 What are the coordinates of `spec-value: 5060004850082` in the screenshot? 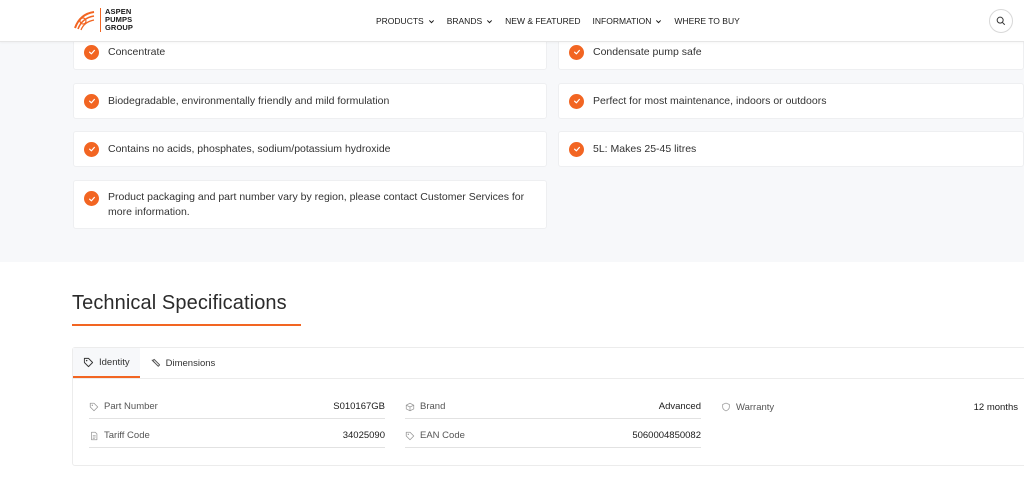 It's located at (666, 435).